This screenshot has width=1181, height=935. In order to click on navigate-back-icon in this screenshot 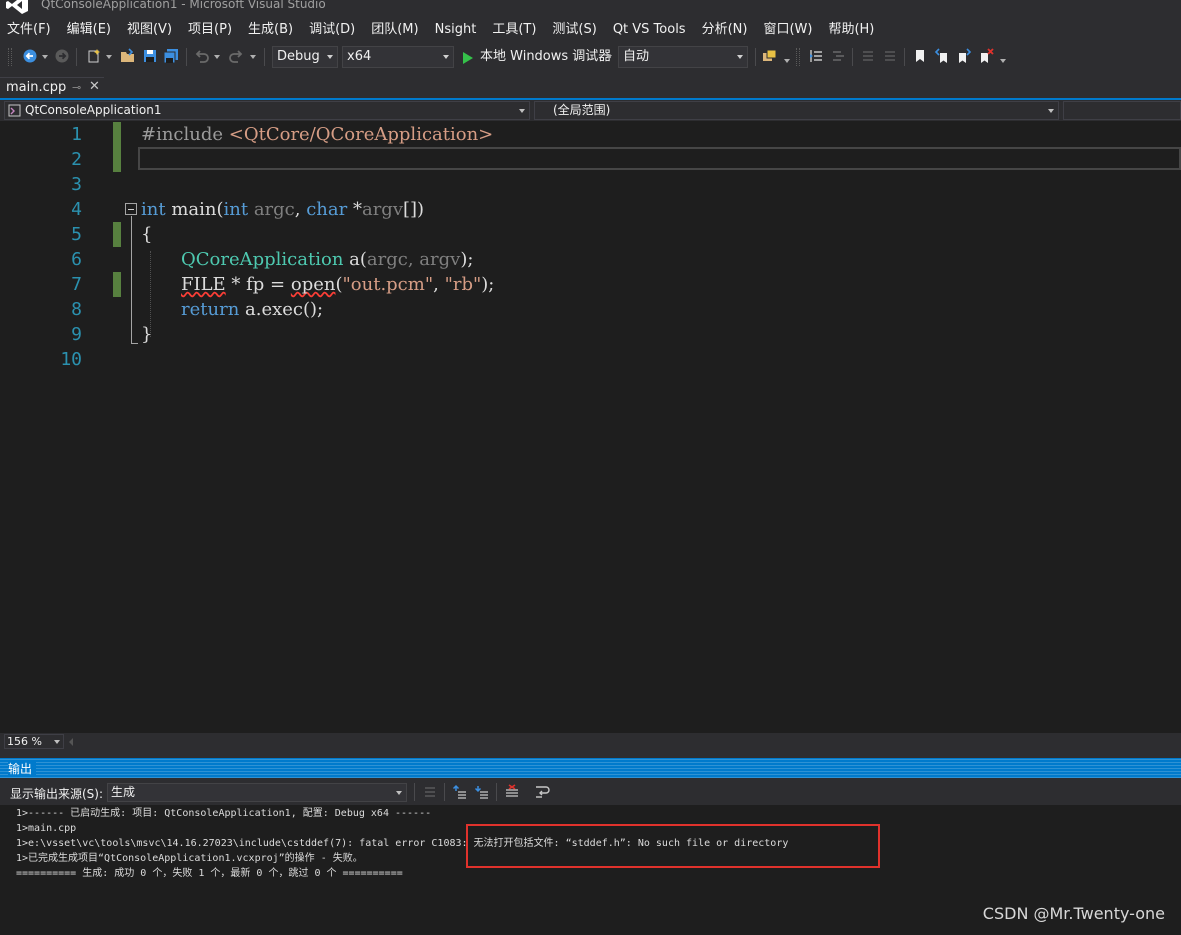, I will do `click(30, 56)`.